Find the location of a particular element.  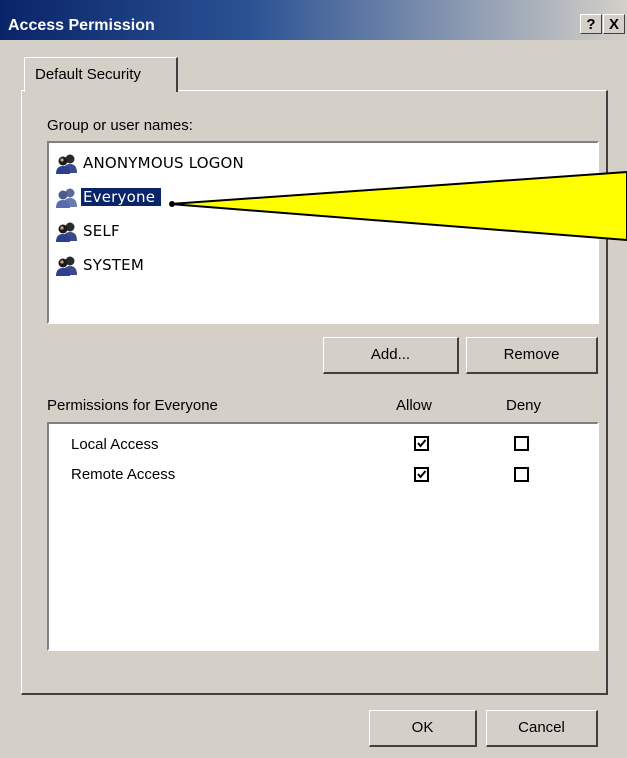

list-item: Everyone is located at coordinates (323, 198).